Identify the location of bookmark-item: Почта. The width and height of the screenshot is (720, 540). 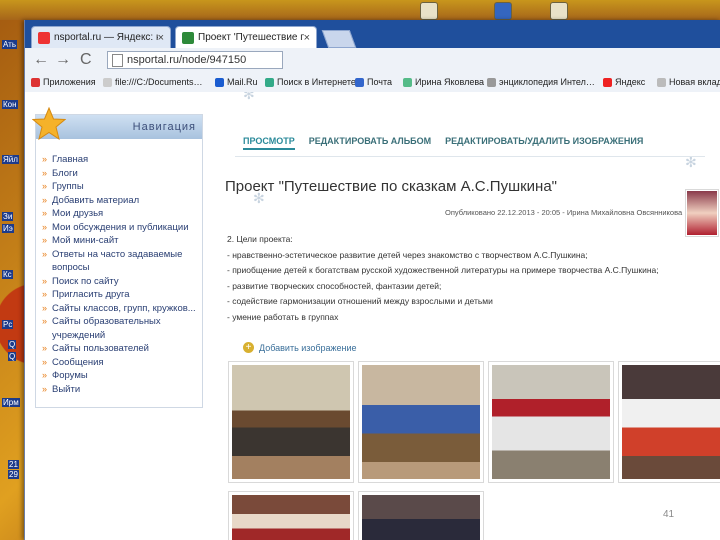
(373, 82).